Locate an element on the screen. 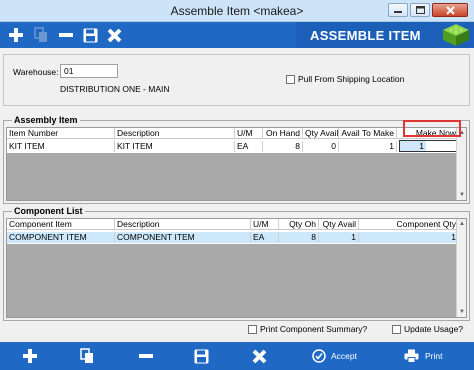 The image size is (474, 370). bottom-toolbar: Accept Print is located at coordinates (237, 356).